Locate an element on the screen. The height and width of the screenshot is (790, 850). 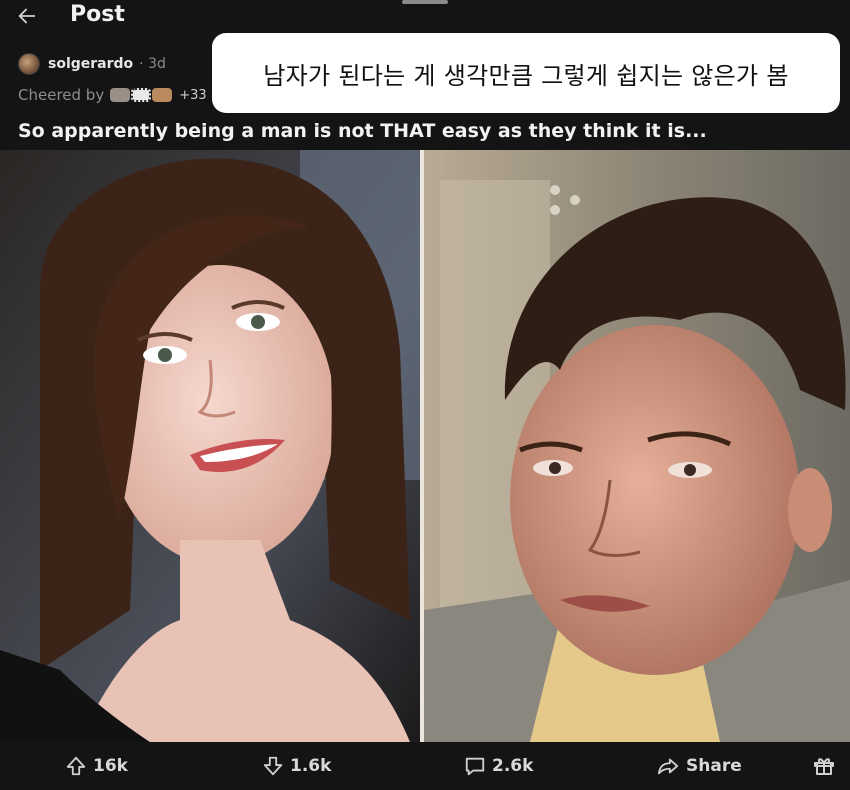
share-label: Share is located at coordinates (714, 766).